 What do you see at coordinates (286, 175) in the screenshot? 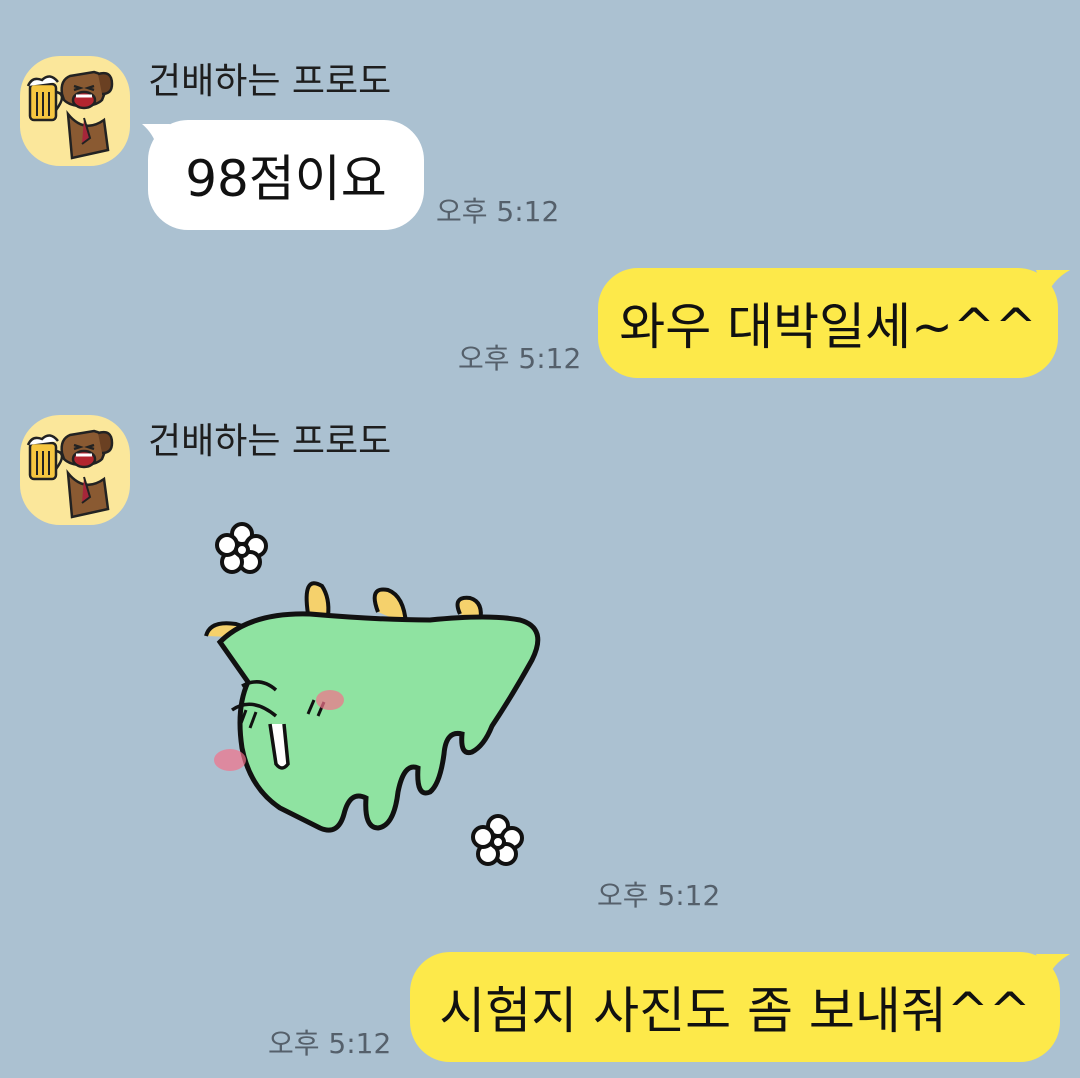
I see `incoming-message-bubble: 98점이요` at bounding box center [286, 175].